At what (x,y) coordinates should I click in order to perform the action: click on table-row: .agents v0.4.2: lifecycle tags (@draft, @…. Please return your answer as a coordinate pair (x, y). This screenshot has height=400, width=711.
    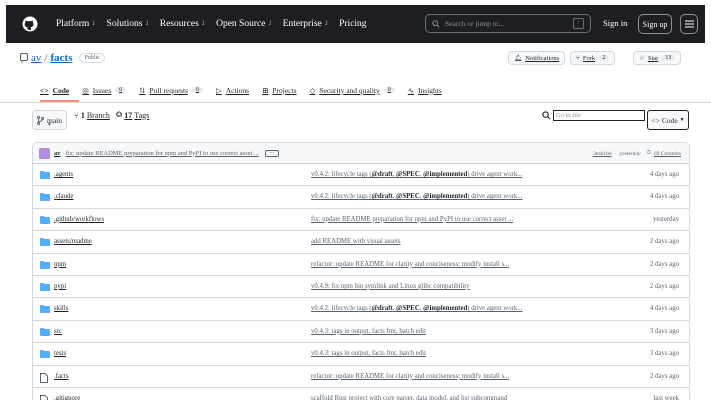
    Looking at the image, I should click on (361, 175).